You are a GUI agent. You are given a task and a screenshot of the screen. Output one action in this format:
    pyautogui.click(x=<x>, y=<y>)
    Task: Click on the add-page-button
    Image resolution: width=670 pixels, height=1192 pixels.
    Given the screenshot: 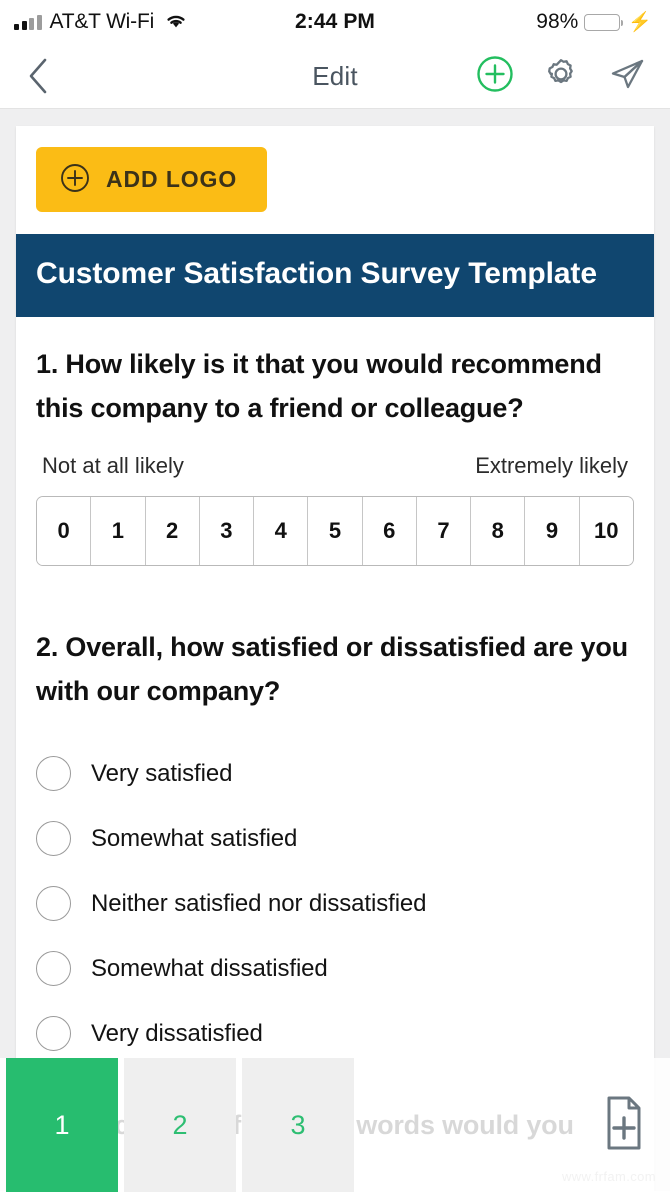 What is the action you would take?
    pyautogui.click(x=633, y=1125)
    